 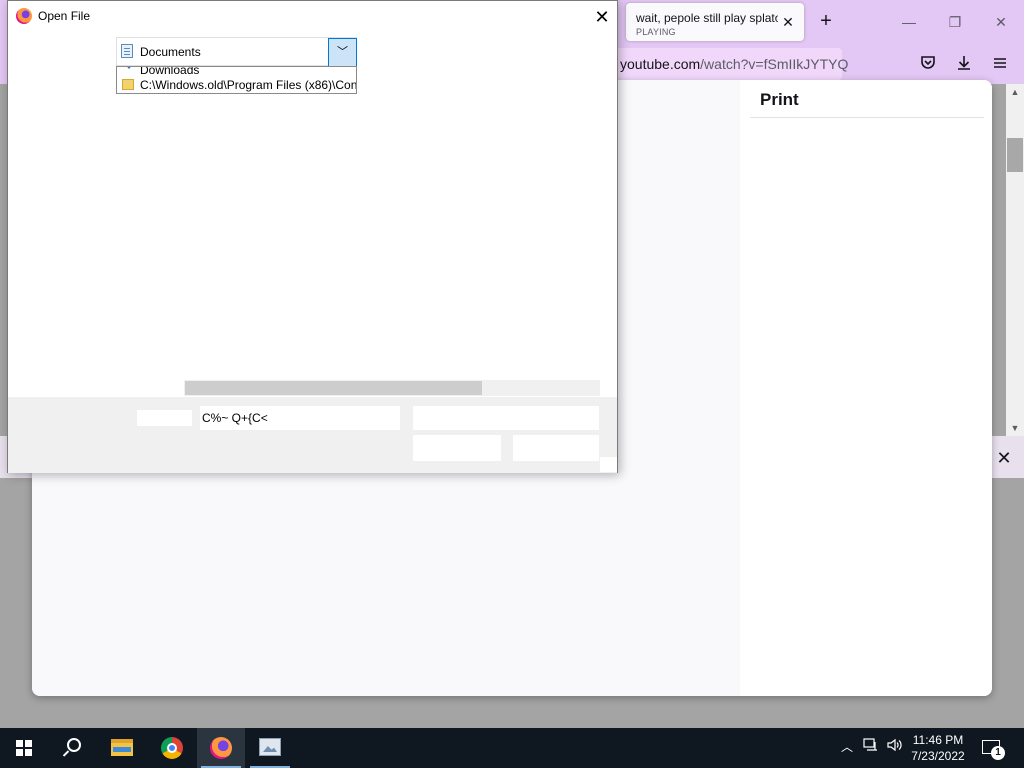 I want to click on dropdown-item-label: C:\Windows.old\Program Files (x86)\Con, so click(x=248, y=85).